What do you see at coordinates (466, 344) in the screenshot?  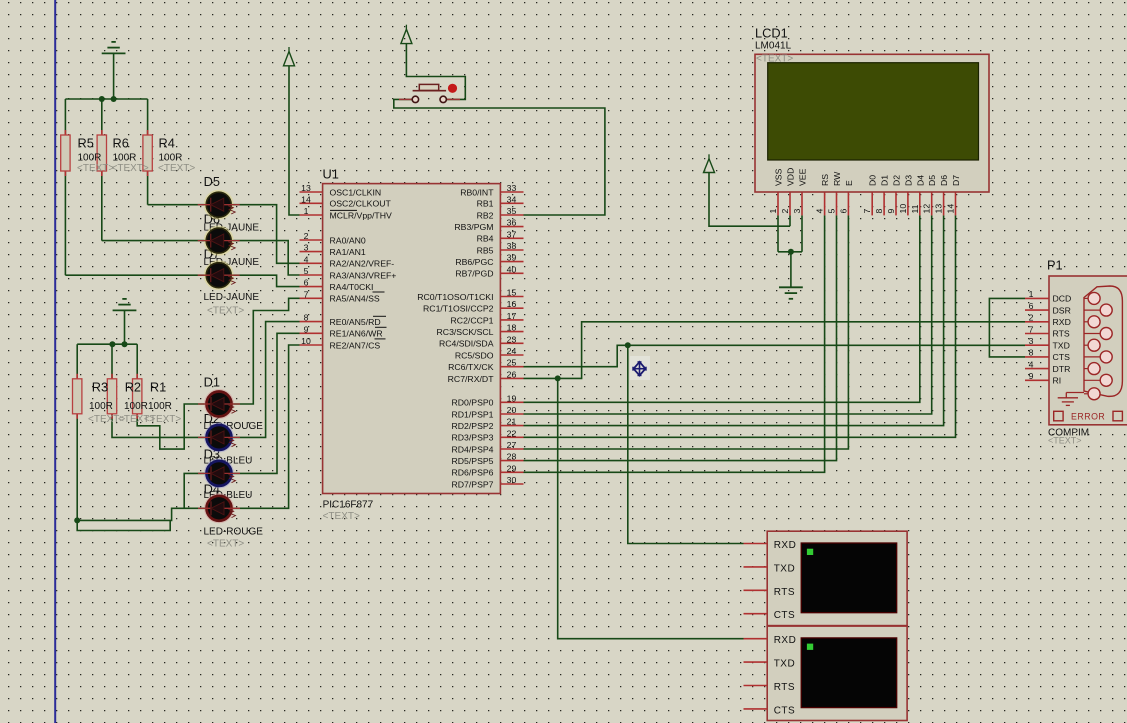 I see `svg-text: RC4/SDI/SDA` at bounding box center [466, 344].